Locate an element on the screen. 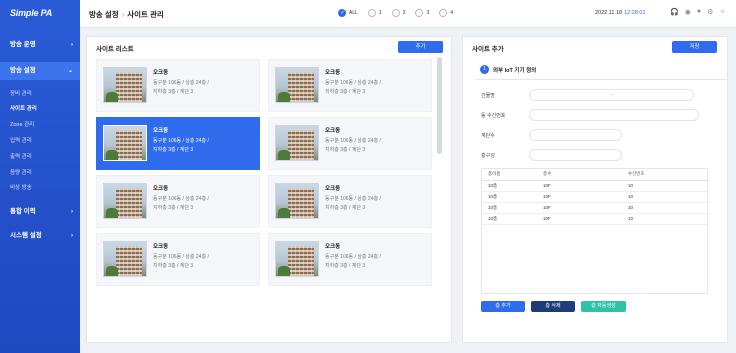 Image resolution: width=736 pixels, height=353 pixels. building-name-label: 건물명 is located at coordinates (488, 96).